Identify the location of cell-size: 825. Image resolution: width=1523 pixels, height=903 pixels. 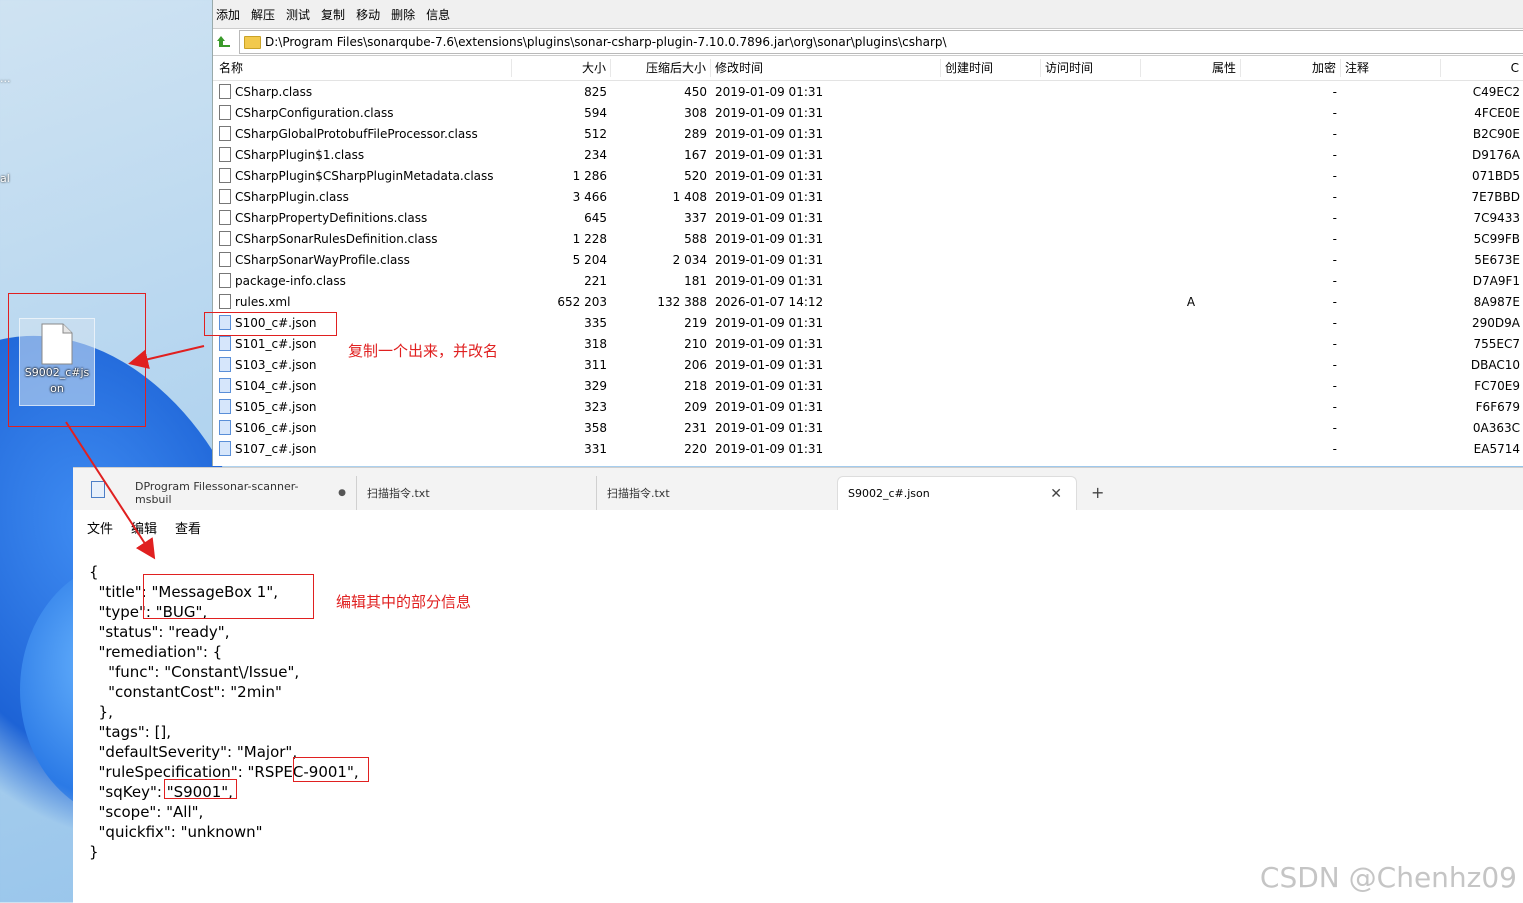
(595, 91).